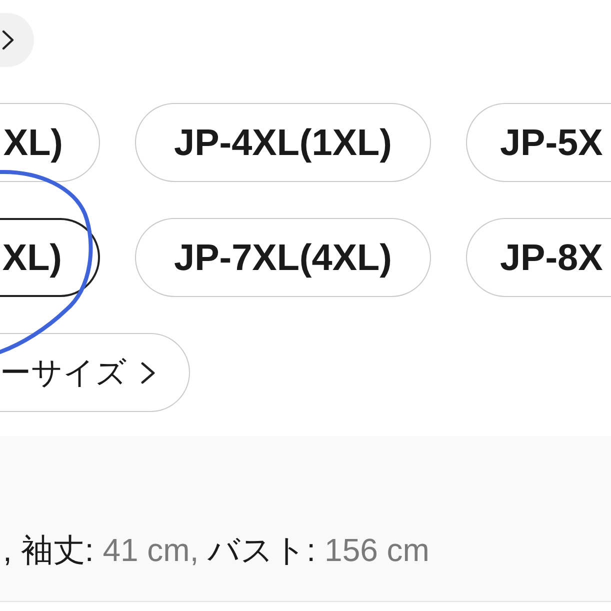  Describe the element at coordinates (283, 142) in the screenshot. I see `size-option: JP-4XL(1XL)` at that location.